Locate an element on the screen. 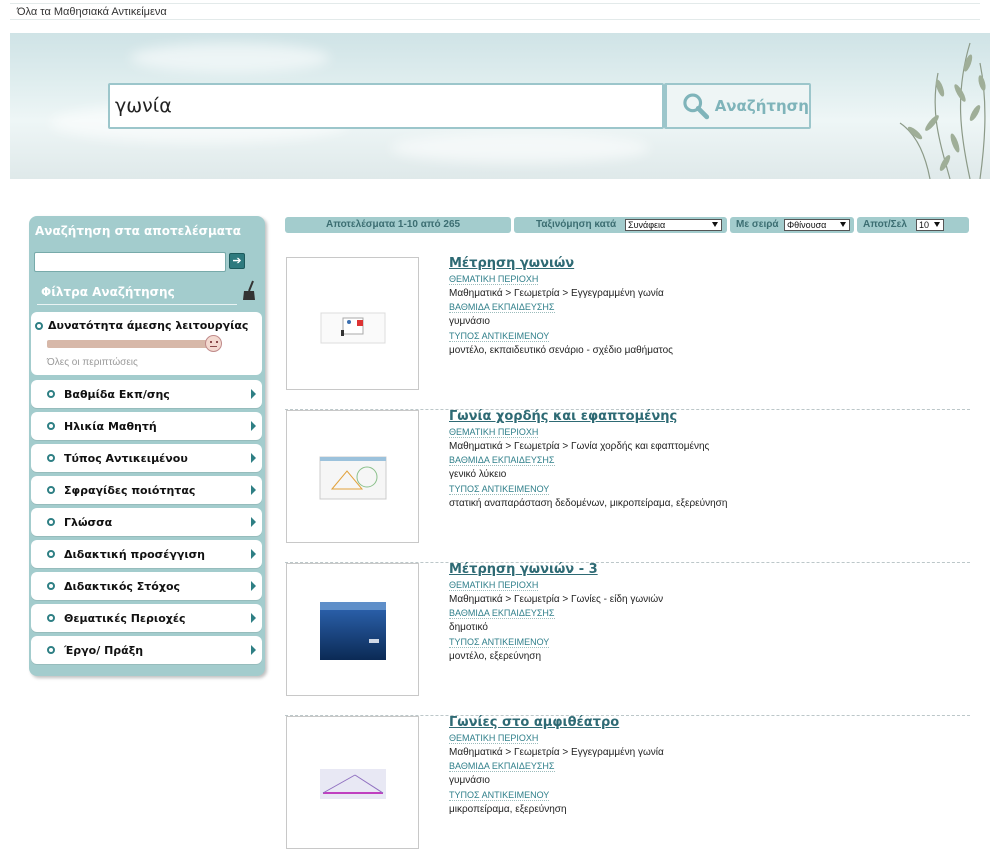 Image resolution: width=1000 pixels, height=852 pixels. search-button: Αναζήτηση is located at coordinates (737, 106).